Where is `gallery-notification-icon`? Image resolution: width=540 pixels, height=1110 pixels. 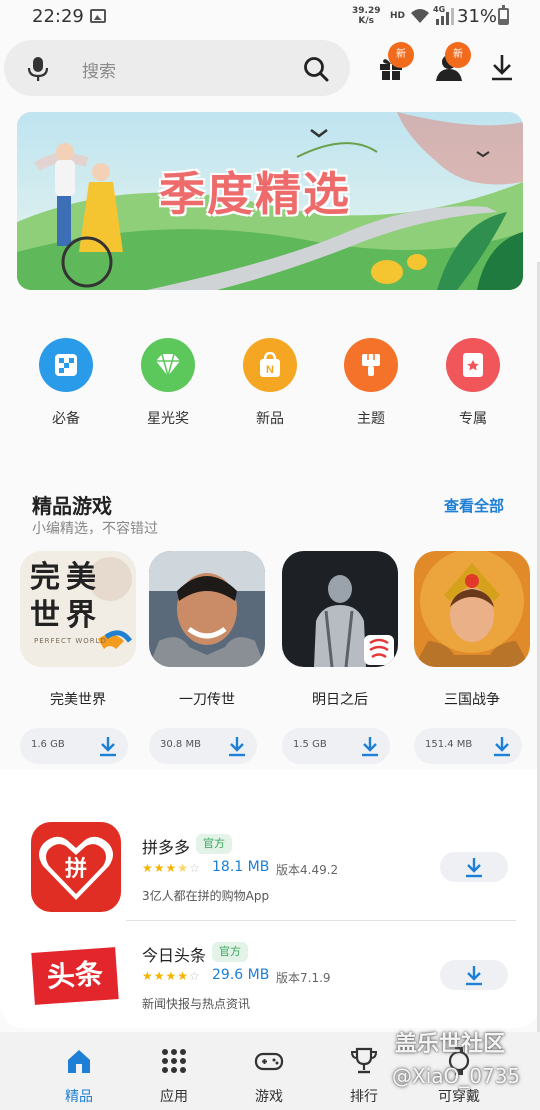
gallery-notification-icon is located at coordinates (98, 16).